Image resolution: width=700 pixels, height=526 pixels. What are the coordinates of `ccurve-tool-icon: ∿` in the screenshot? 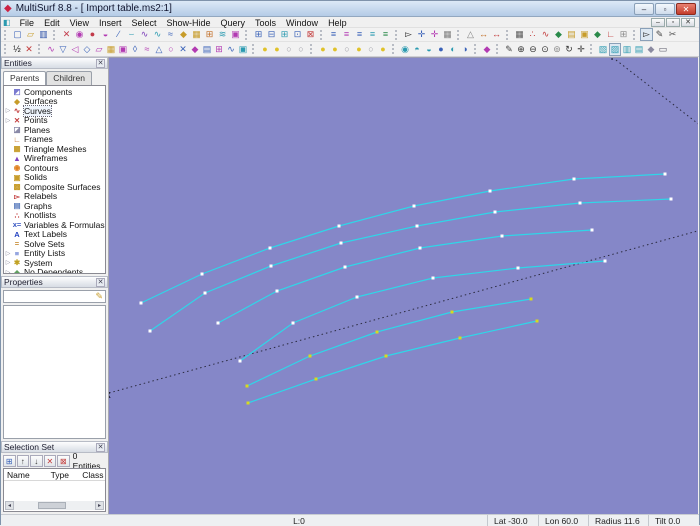 It's located at (157, 34).